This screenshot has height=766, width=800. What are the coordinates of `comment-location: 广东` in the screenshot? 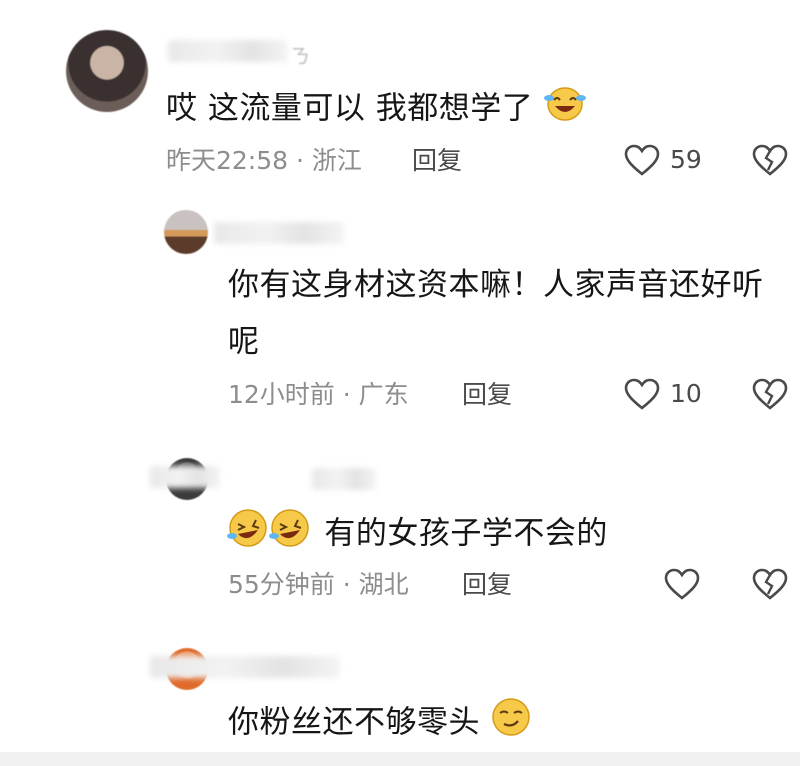 It's located at (383, 394).